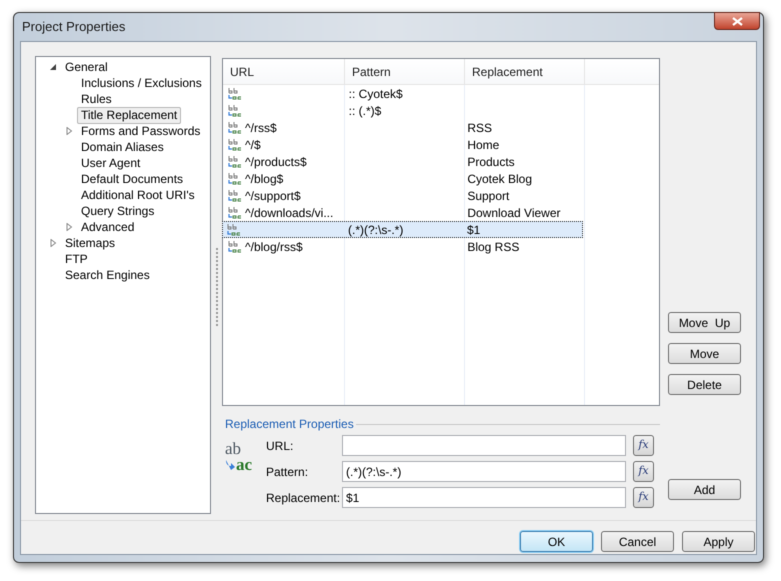 The image size is (781, 581). I want to click on column-header: Pattern, so click(405, 71).